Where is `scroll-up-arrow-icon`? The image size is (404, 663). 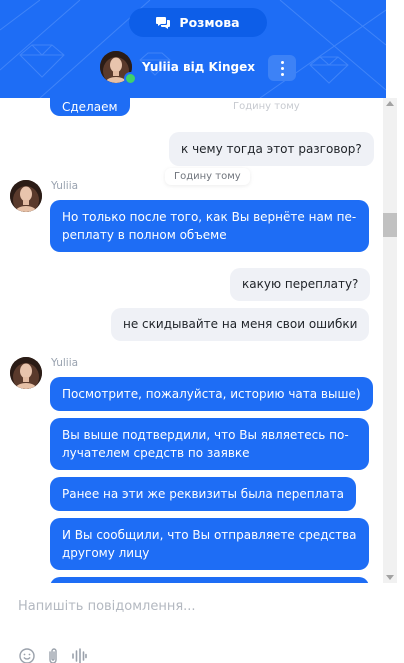
scroll-up-arrow-icon is located at coordinates (390, 103).